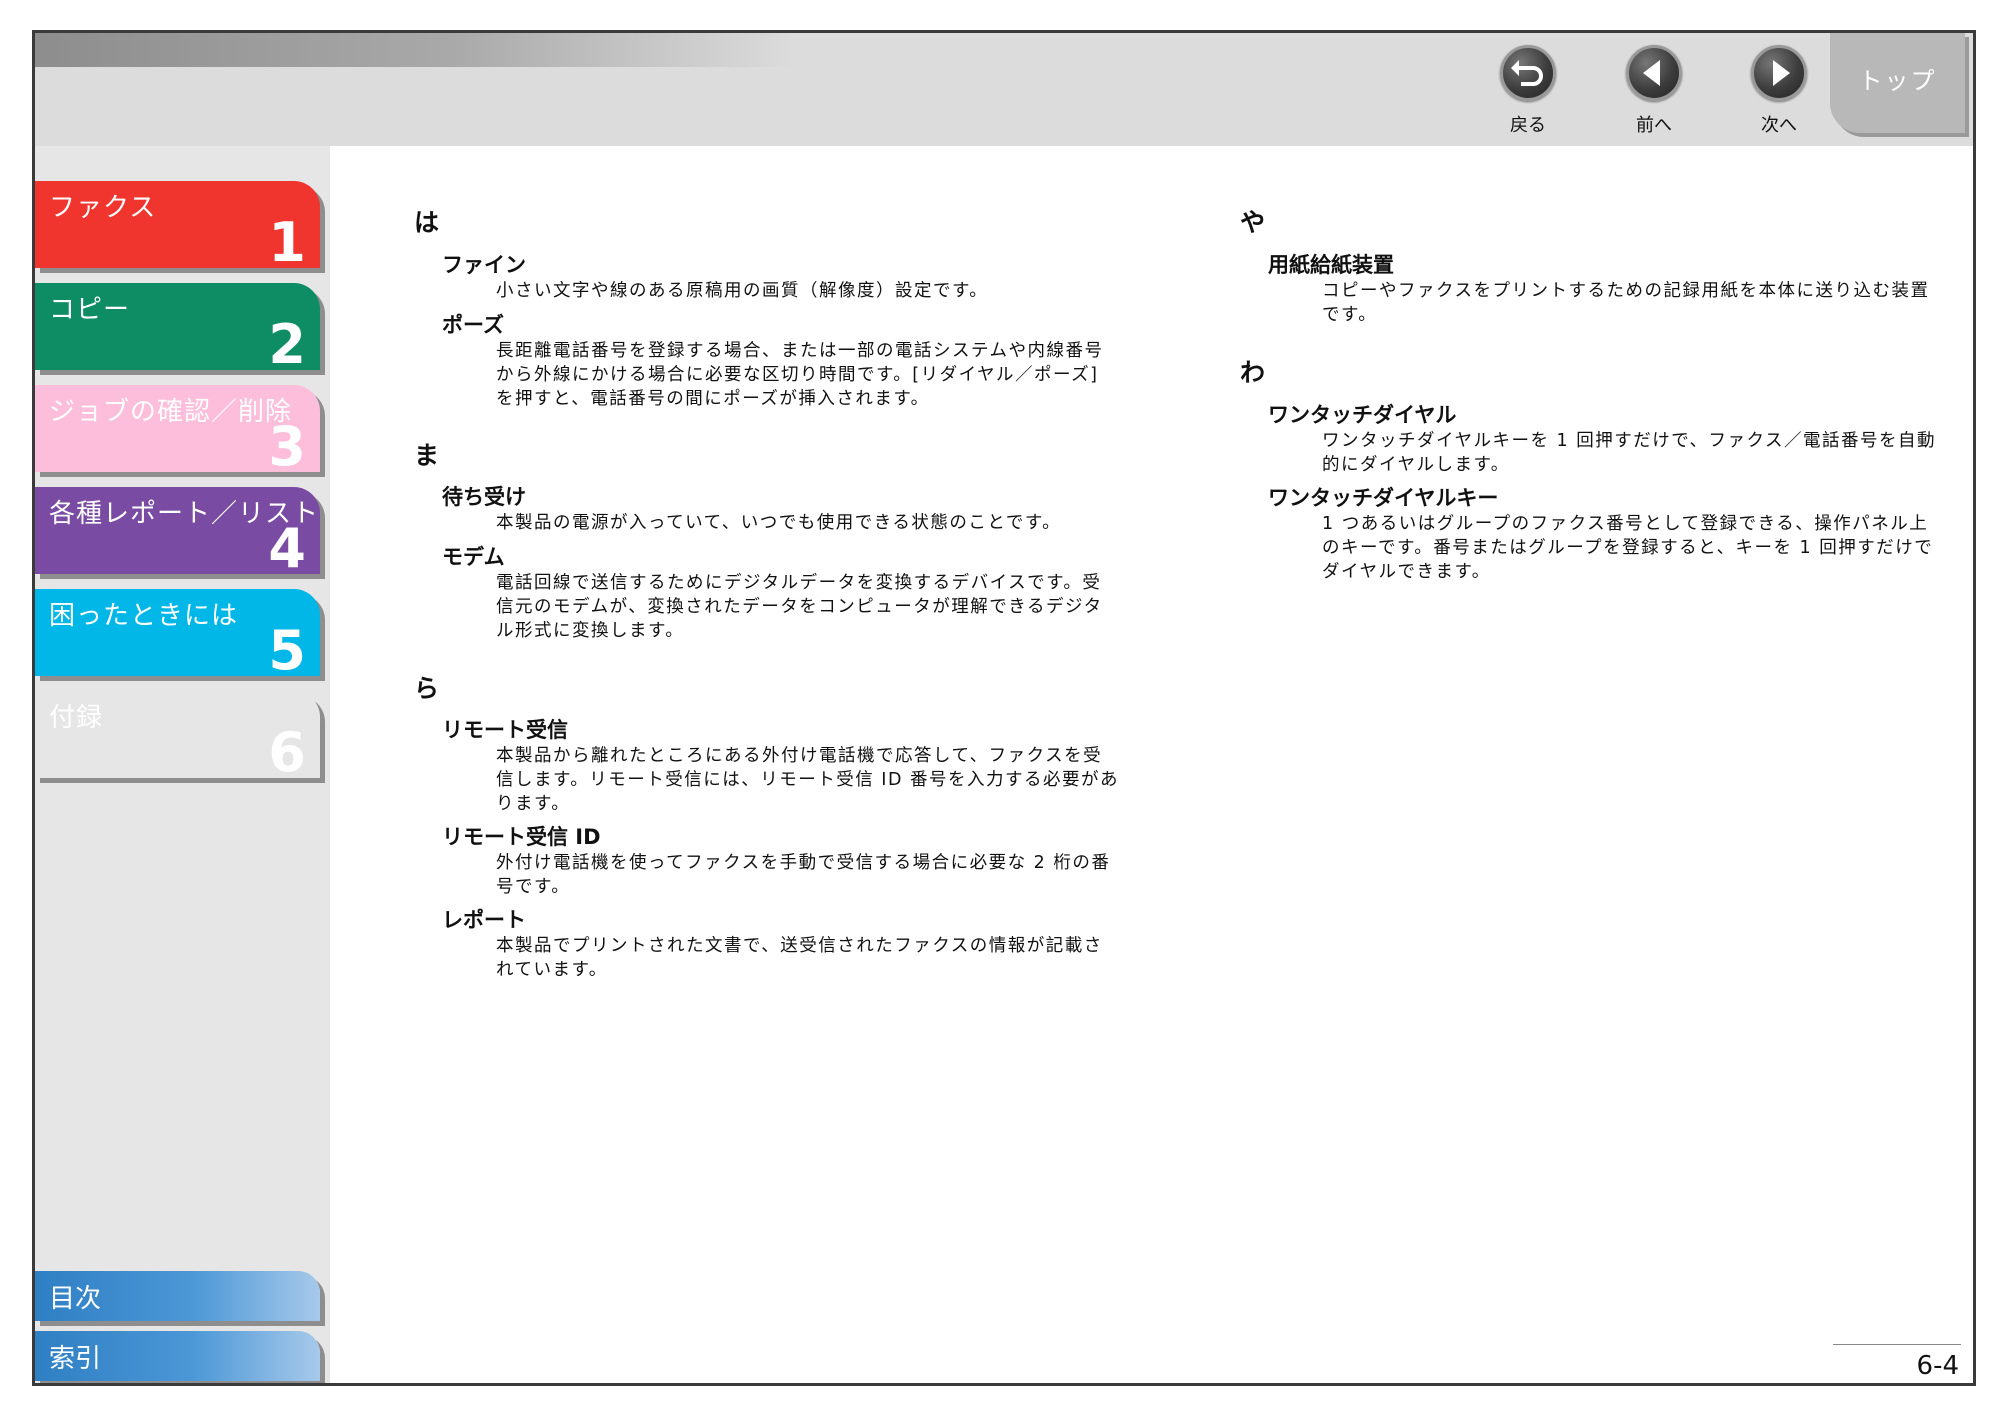 Image resolution: width=2000 pixels, height=1415 pixels. I want to click on definition-line: 本製品でプリントされた文書で、送受信されたファクスの情報が記載さ, so click(799, 946).